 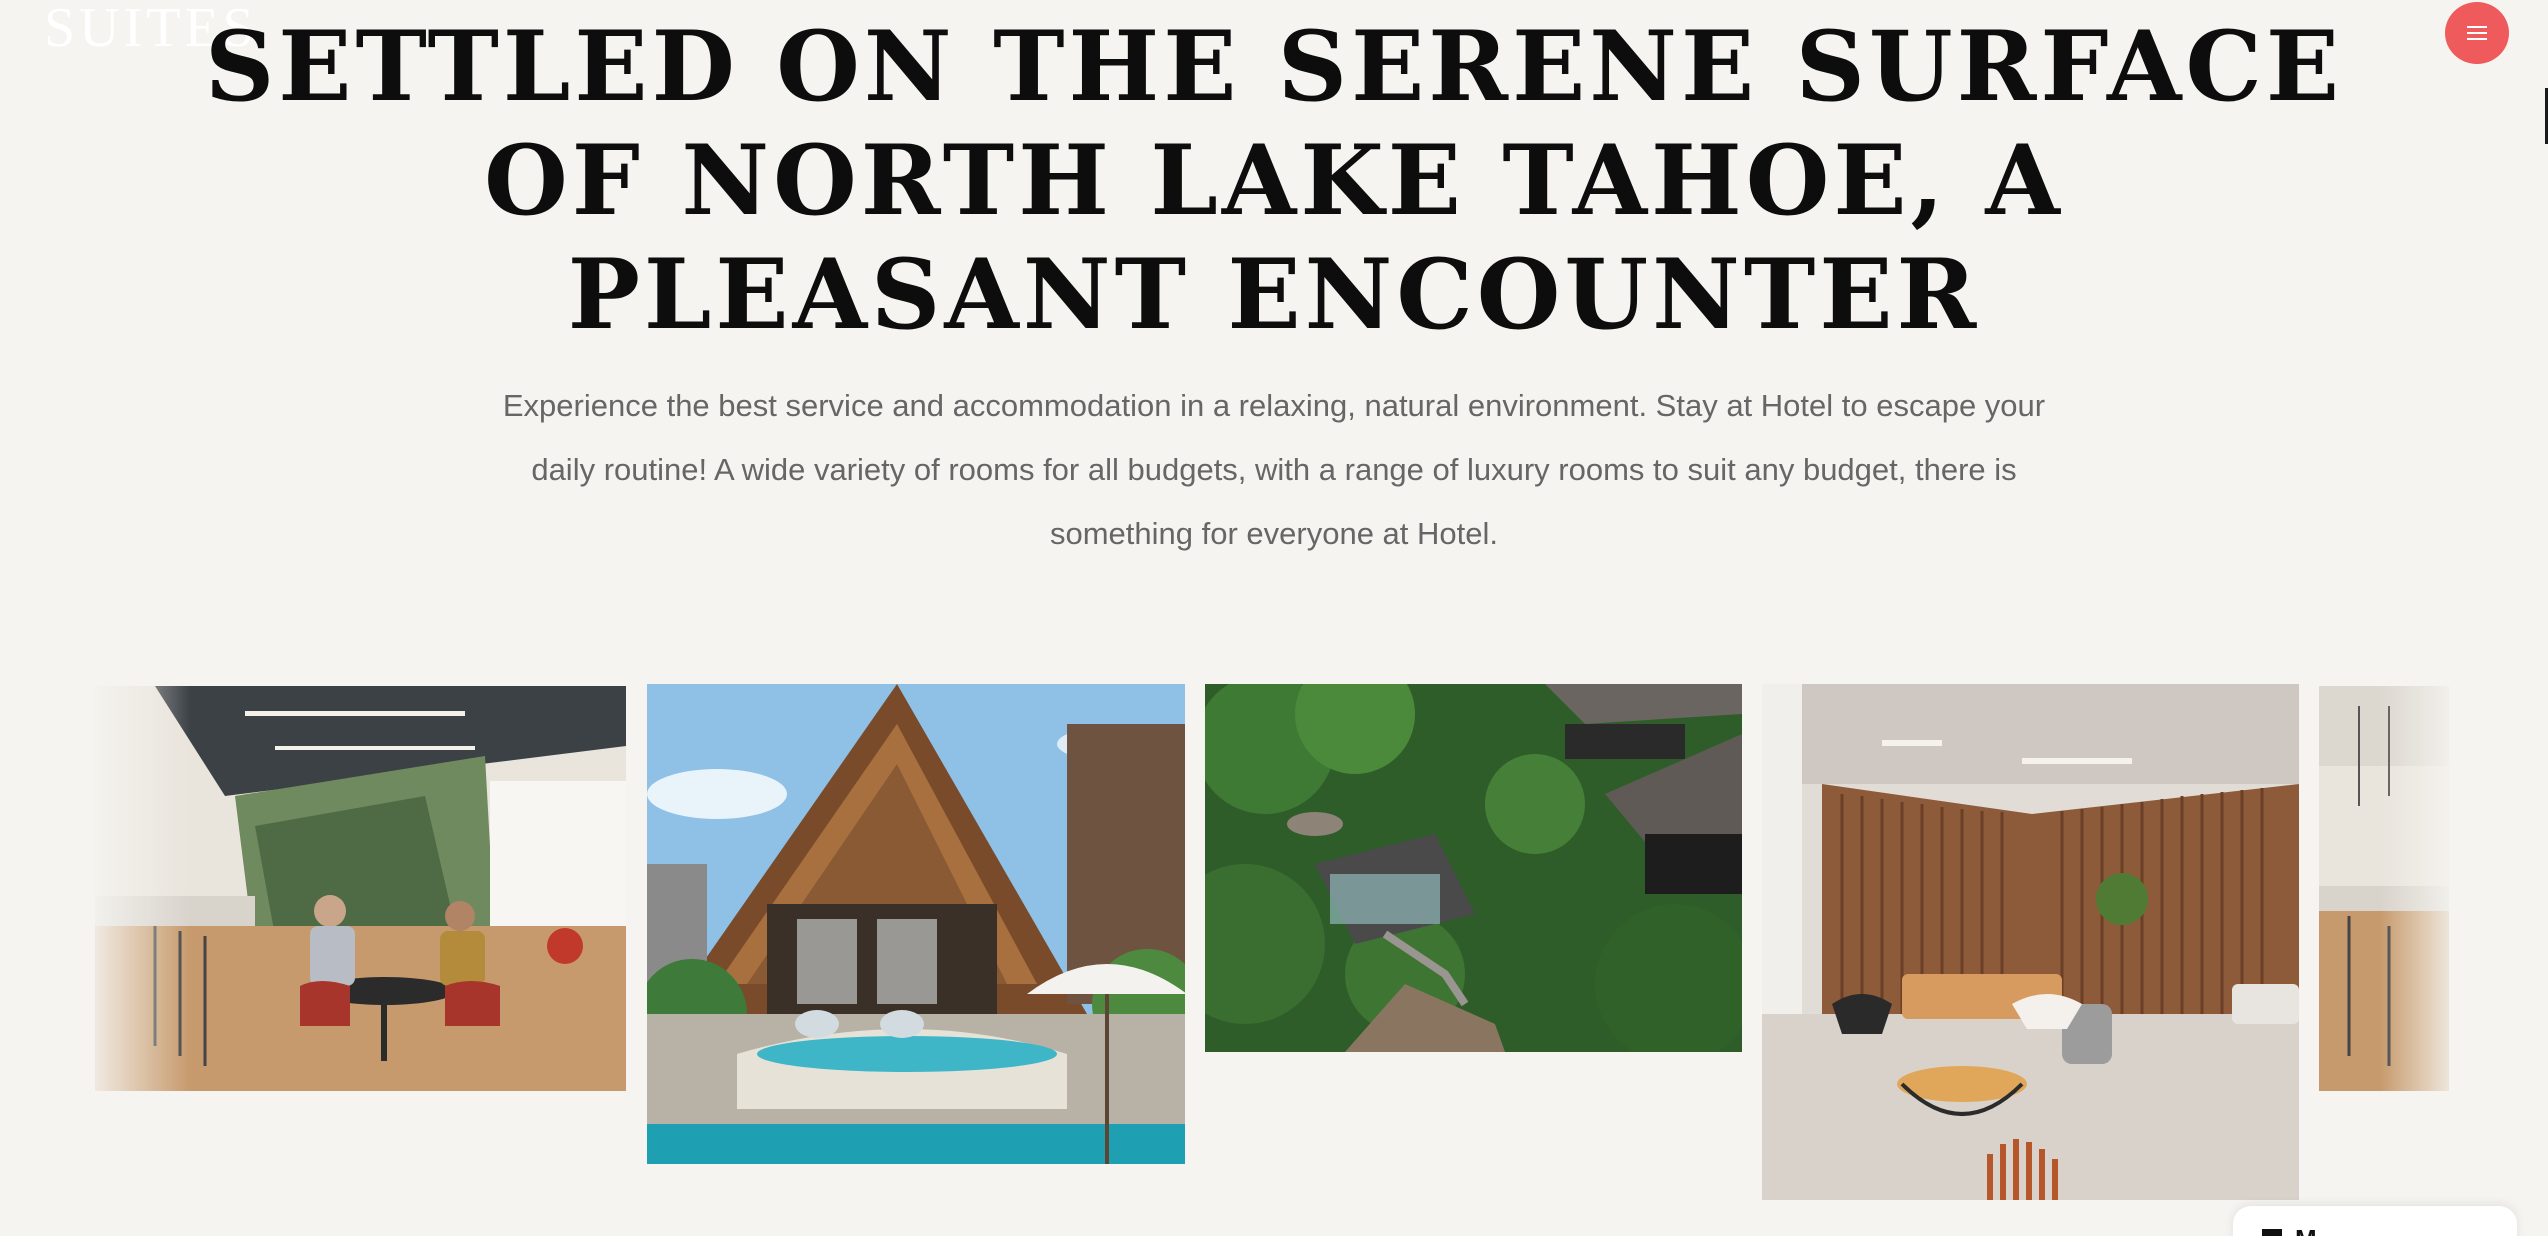 I want to click on villa-pool-image, so click(x=916, y=924).